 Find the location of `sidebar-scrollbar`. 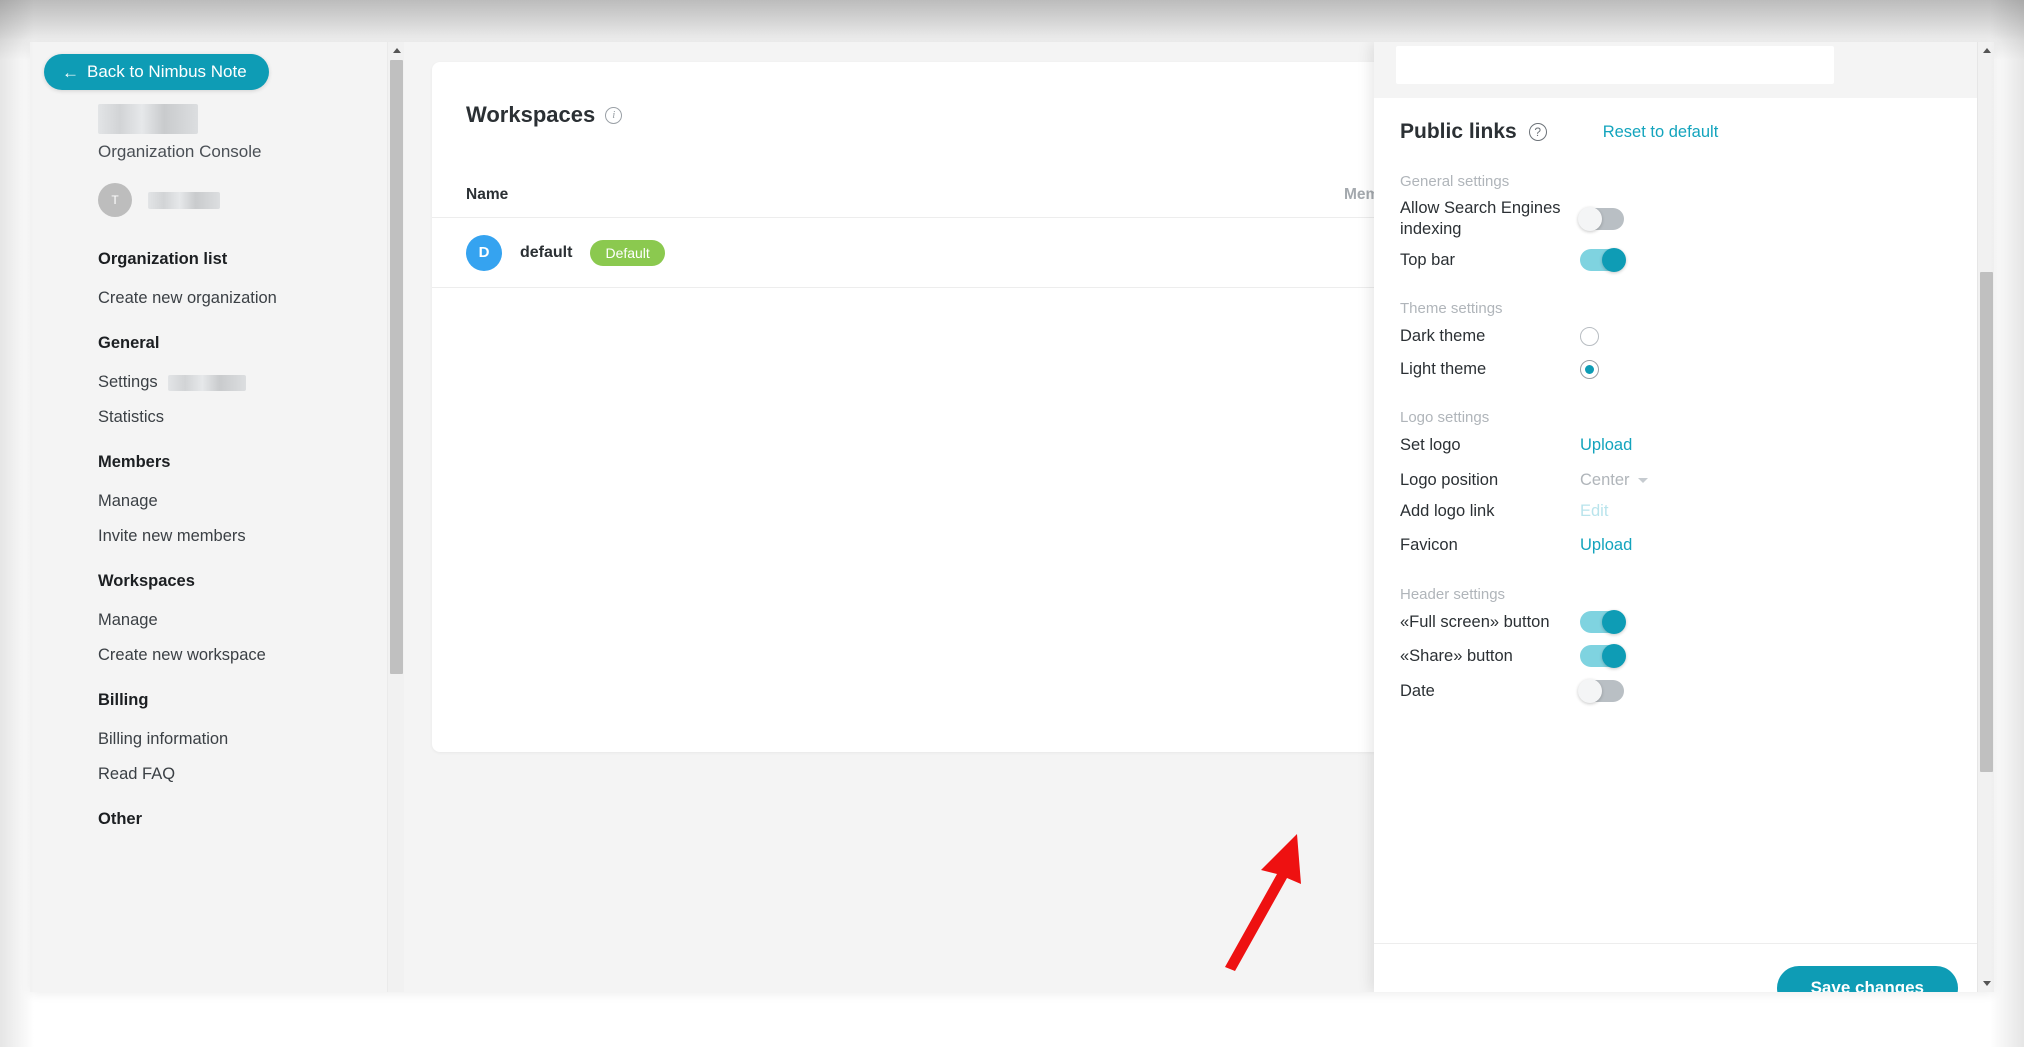

sidebar-scrollbar is located at coordinates (395, 517).